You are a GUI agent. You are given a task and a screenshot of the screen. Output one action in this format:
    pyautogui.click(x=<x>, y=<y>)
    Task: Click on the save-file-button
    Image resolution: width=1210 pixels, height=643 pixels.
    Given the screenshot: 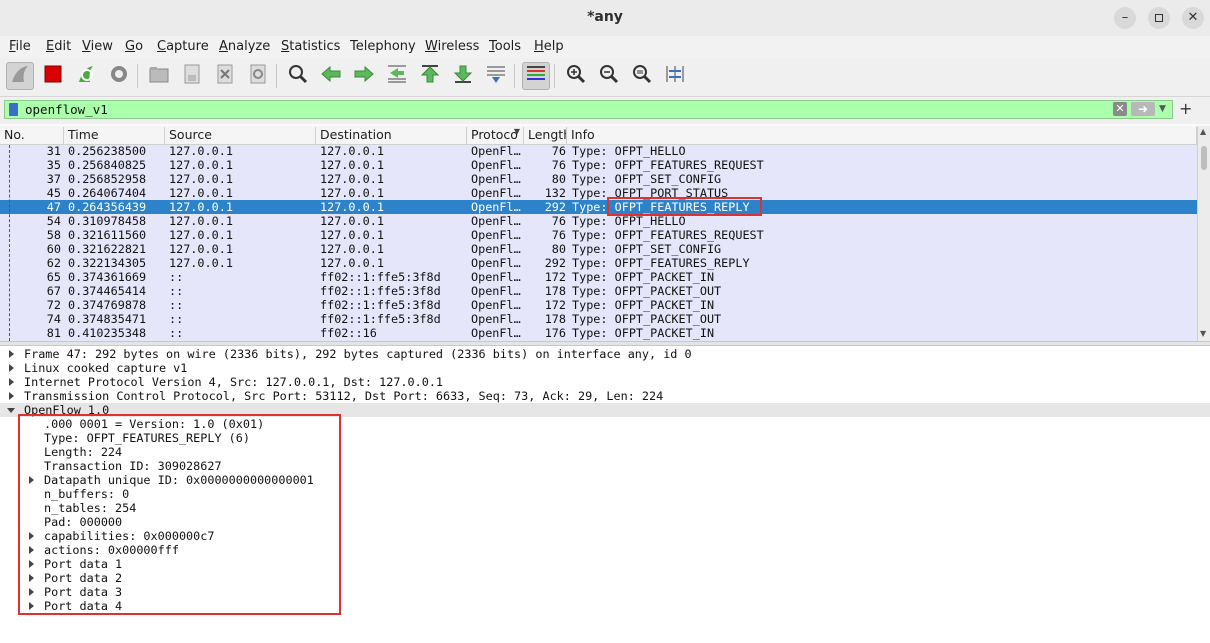 What is the action you would take?
    pyautogui.click(x=192, y=76)
    